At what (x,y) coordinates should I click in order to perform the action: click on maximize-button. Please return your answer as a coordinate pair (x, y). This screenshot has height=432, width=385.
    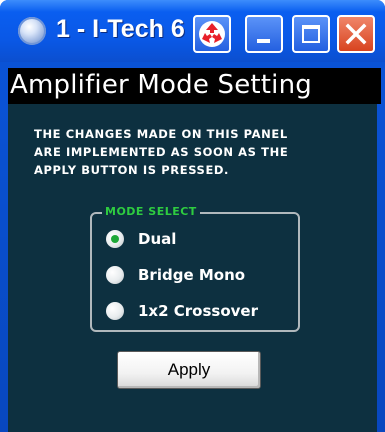
    Looking at the image, I should click on (311, 34).